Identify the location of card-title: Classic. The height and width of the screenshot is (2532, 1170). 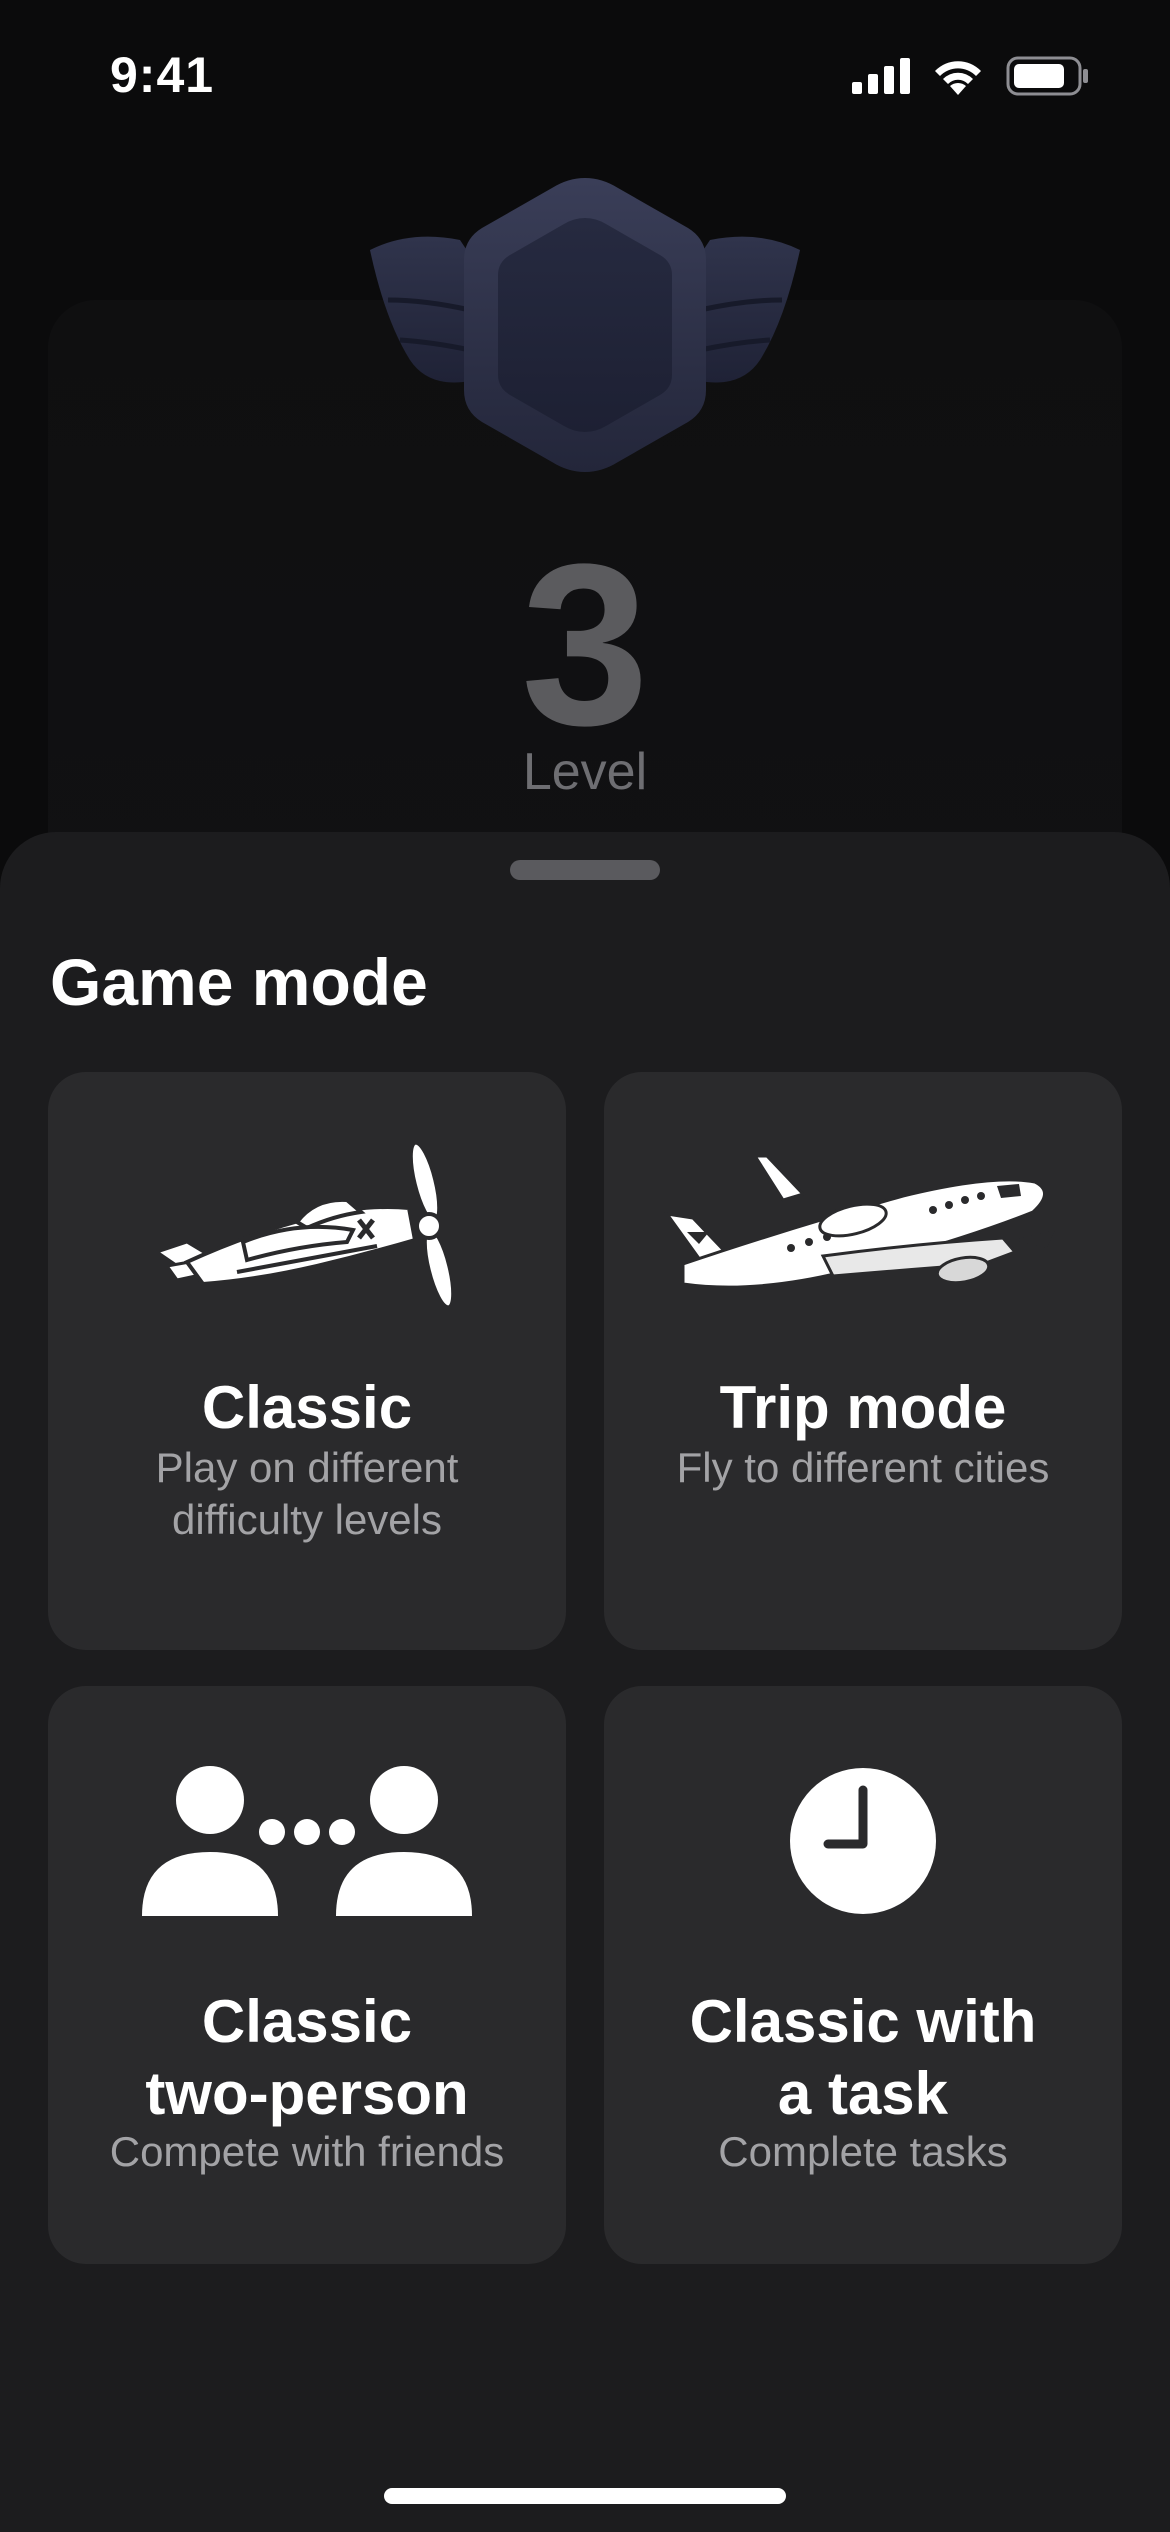
(307, 1407).